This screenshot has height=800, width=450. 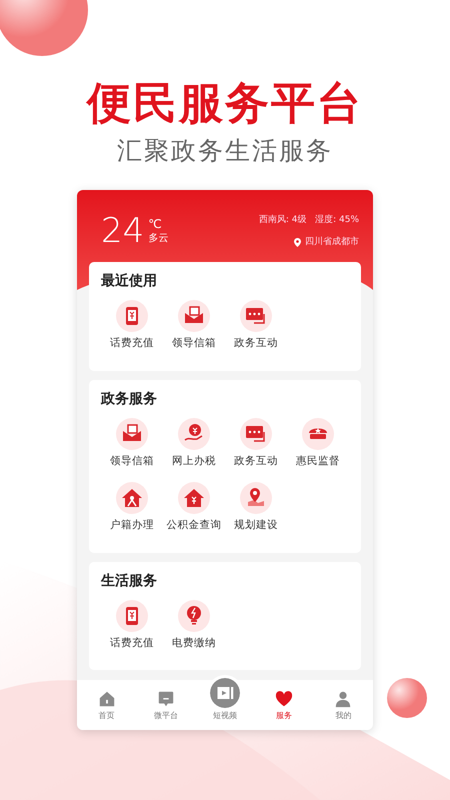 What do you see at coordinates (129, 281) in the screenshot?
I see `section-title: 最近使用` at bounding box center [129, 281].